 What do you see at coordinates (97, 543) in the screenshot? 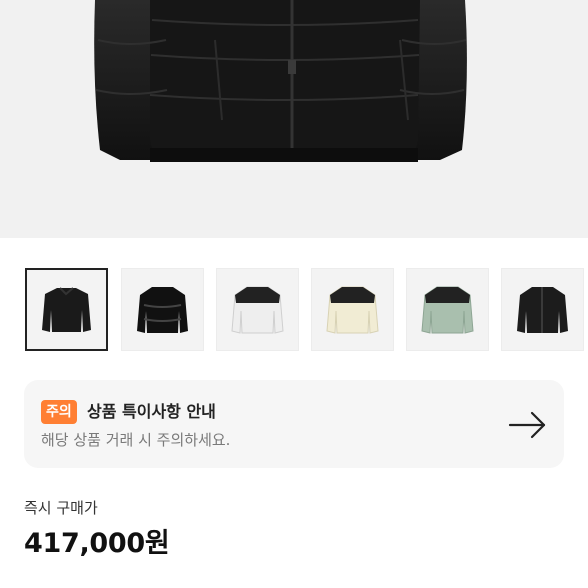
I see `instant-buy-price-value: 417,000원` at bounding box center [97, 543].